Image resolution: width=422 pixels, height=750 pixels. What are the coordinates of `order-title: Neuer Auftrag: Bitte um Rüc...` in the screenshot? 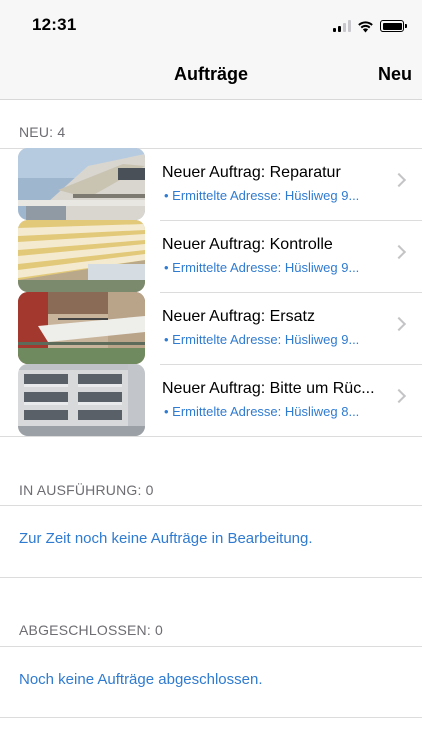 It's located at (268, 388).